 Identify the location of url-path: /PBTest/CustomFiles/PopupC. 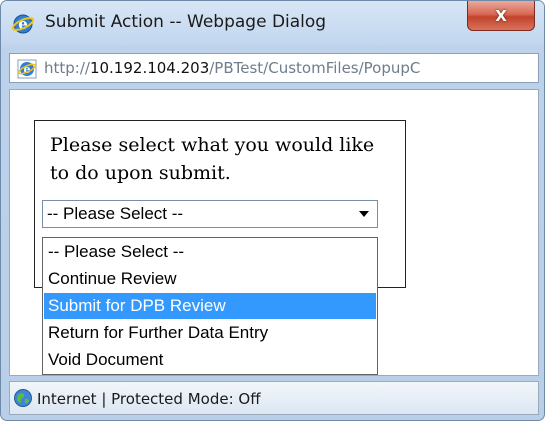
(315, 68).